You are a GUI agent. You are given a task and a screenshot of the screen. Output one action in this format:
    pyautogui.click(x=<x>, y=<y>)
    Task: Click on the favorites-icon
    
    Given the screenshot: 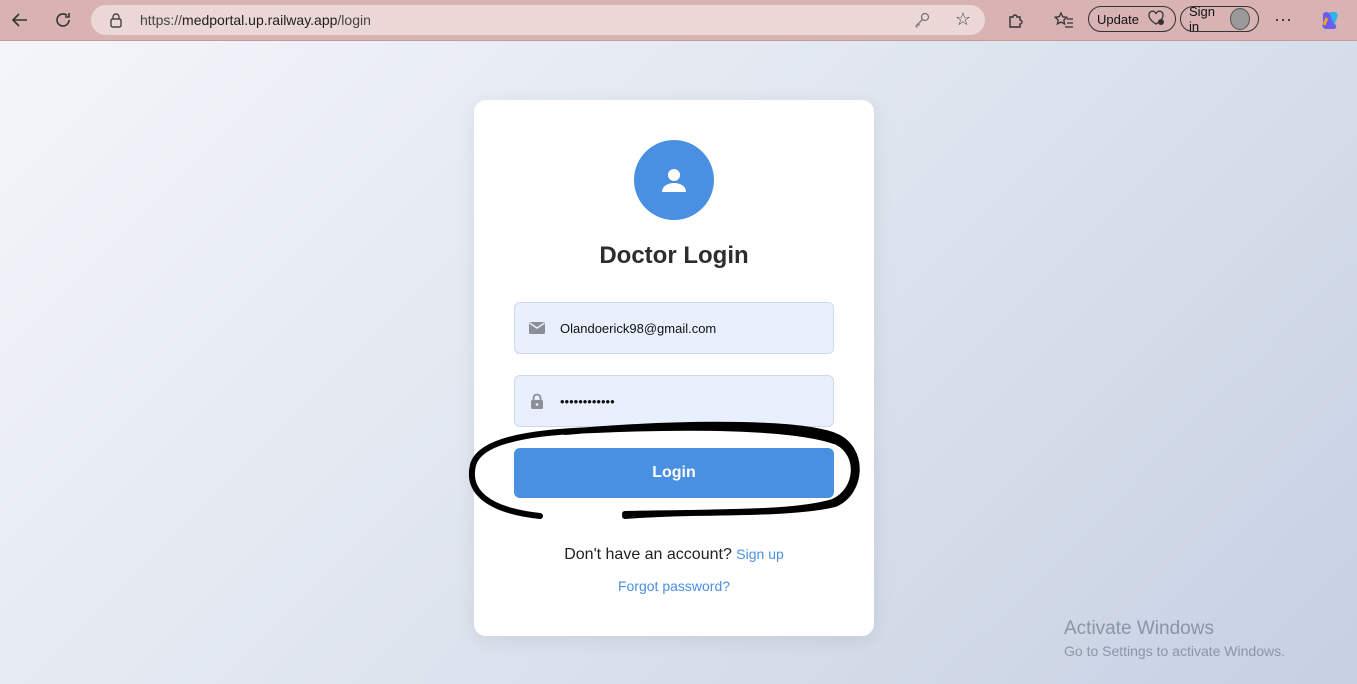 What is the action you would take?
    pyautogui.click(x=1064, y=20)
    